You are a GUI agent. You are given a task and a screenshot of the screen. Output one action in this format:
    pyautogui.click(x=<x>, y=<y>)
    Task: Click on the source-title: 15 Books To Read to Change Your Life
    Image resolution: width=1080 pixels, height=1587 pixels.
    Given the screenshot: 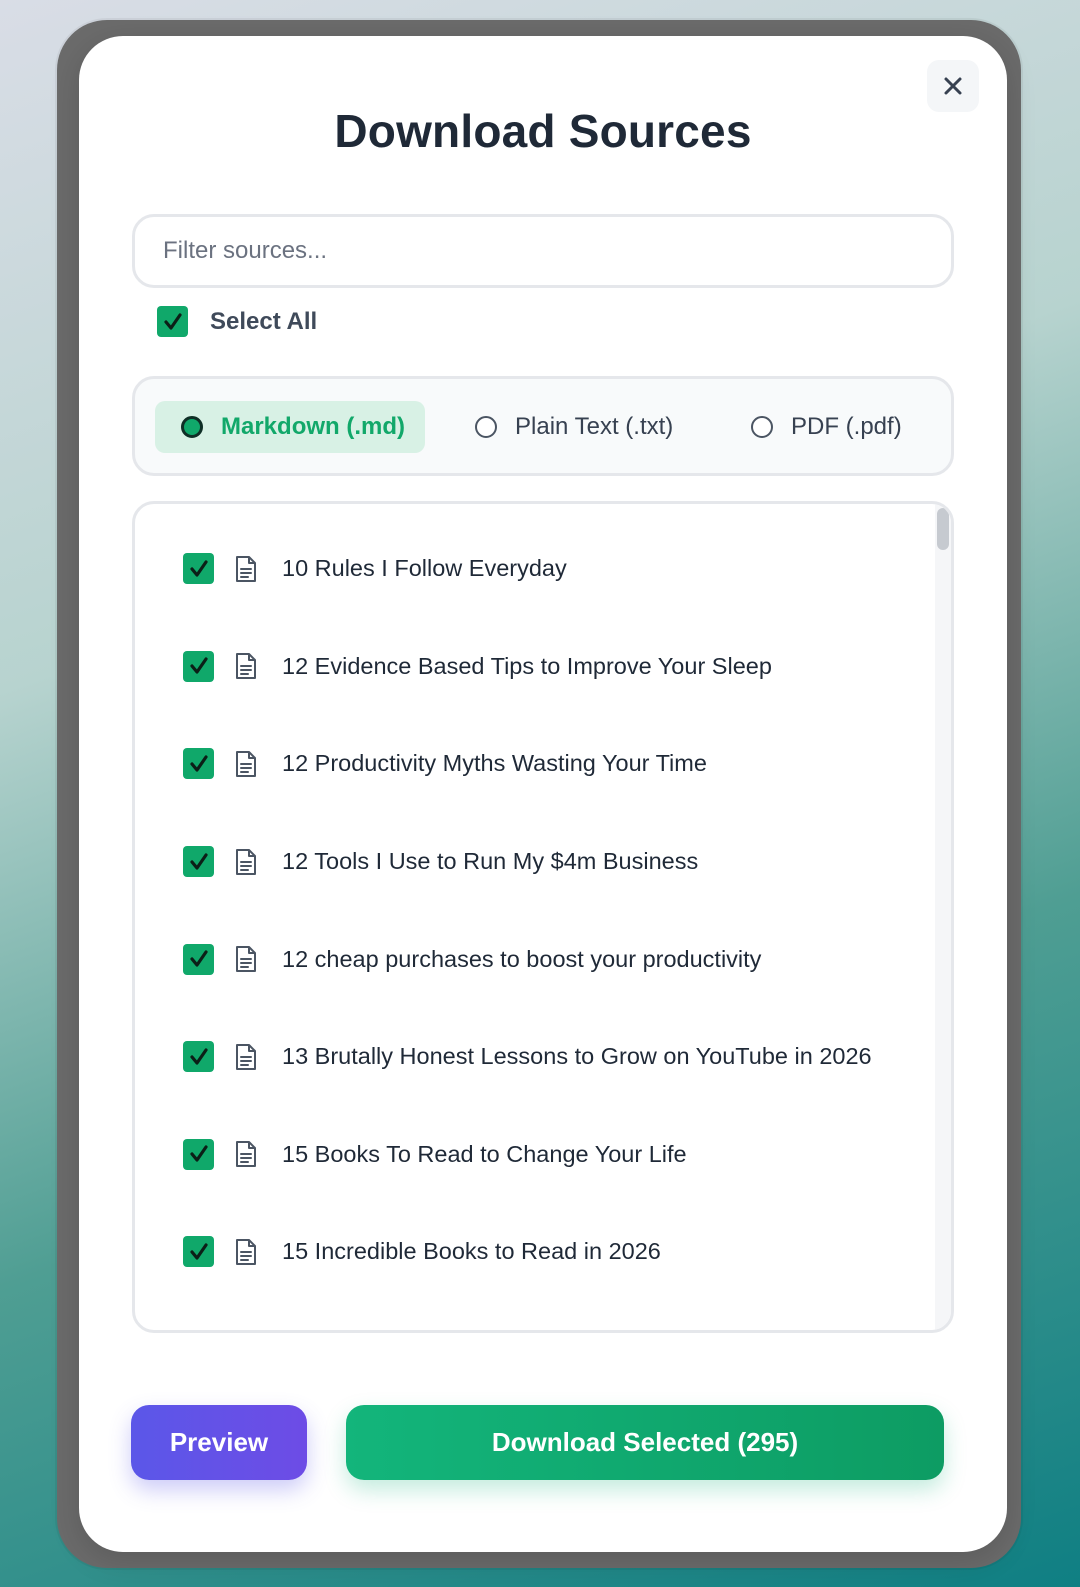 What is the action you would take?
    pyautogui.click(x=484, y=1153)
    